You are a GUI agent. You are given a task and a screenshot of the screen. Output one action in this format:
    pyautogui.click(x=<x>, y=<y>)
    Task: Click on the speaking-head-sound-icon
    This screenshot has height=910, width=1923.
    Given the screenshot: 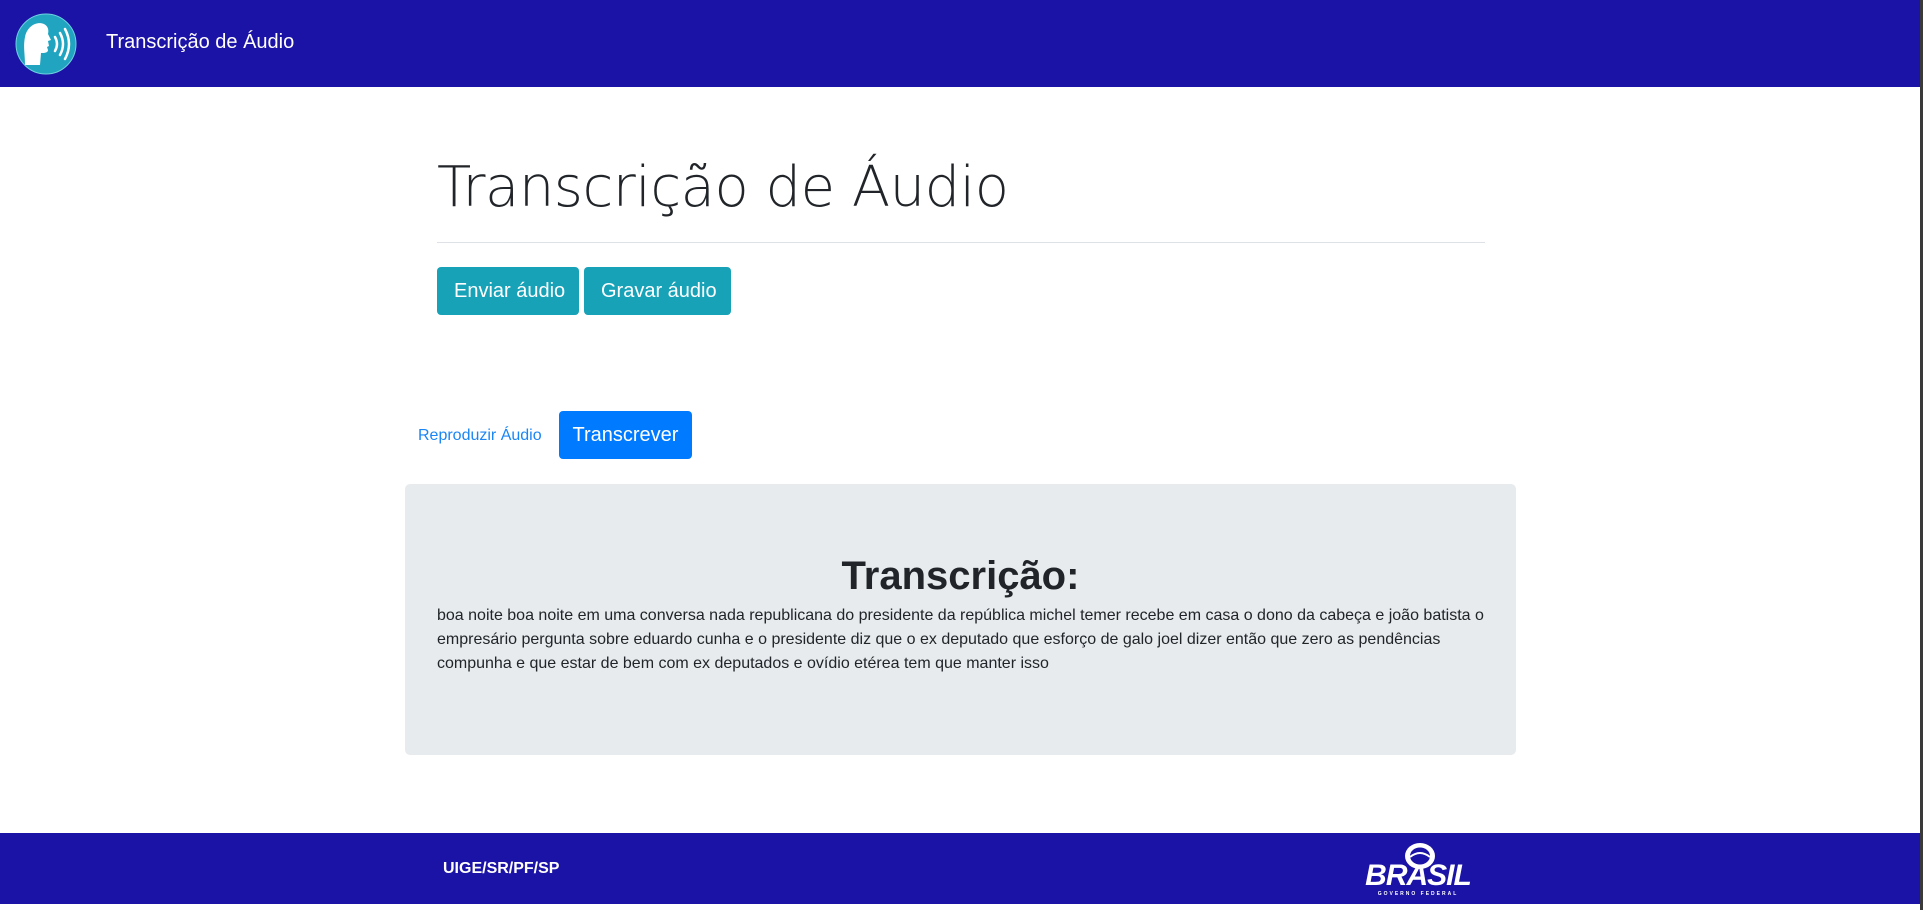 What is the action you would take?
    pyautogui.click(x=46, y=44)
    